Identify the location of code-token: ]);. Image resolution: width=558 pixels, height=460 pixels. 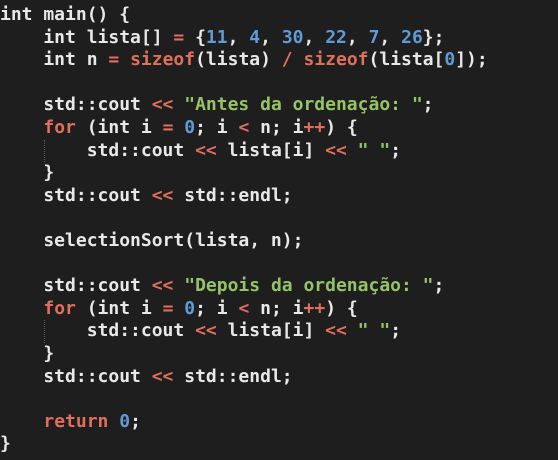
(471, 60).